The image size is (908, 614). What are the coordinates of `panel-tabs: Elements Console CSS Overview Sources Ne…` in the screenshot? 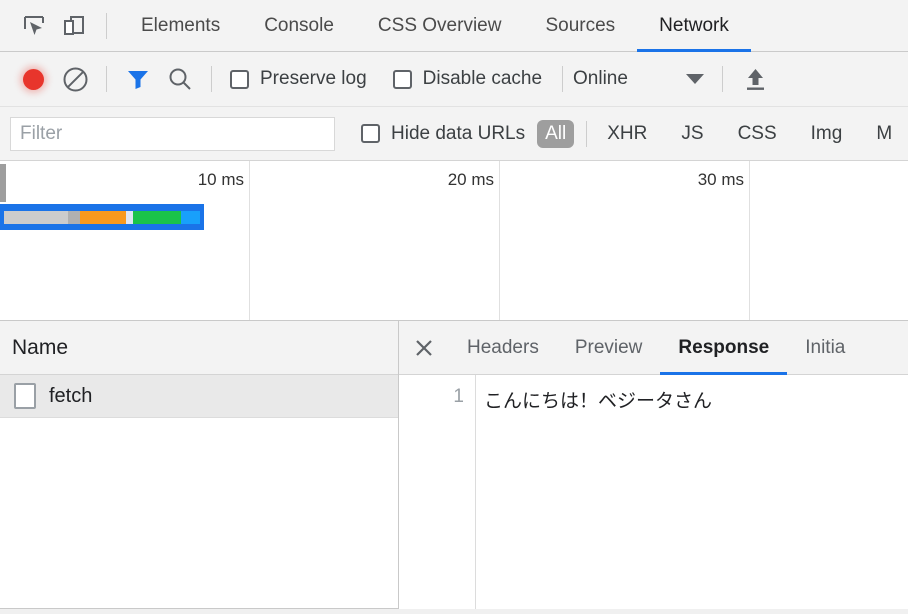 It's located at (435, 26).